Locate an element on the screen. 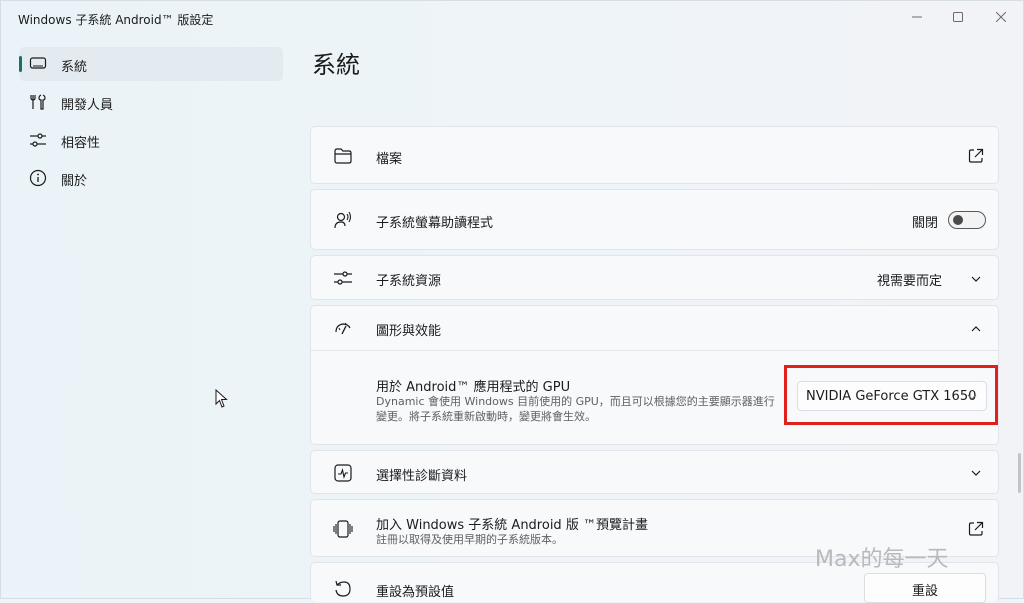  title-bar: Windows 子系統 Android™ 版設定 is located at coordinates (512, 17).